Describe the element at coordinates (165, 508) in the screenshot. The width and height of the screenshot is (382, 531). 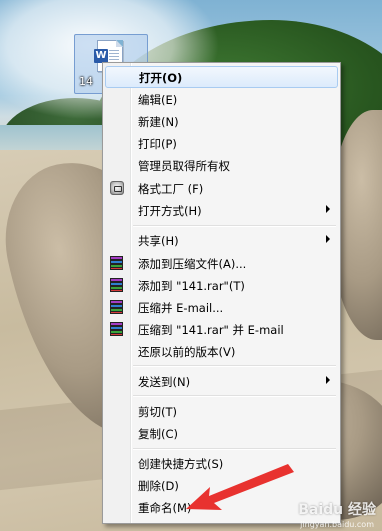
I see `menu-item-label: 重命名(M)` at that location.